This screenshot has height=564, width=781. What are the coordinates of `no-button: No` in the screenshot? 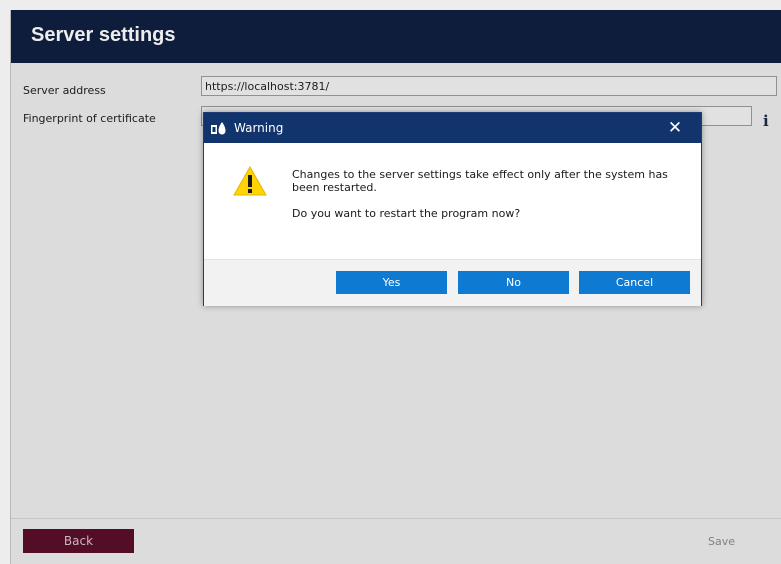 It's located at (513, 282).